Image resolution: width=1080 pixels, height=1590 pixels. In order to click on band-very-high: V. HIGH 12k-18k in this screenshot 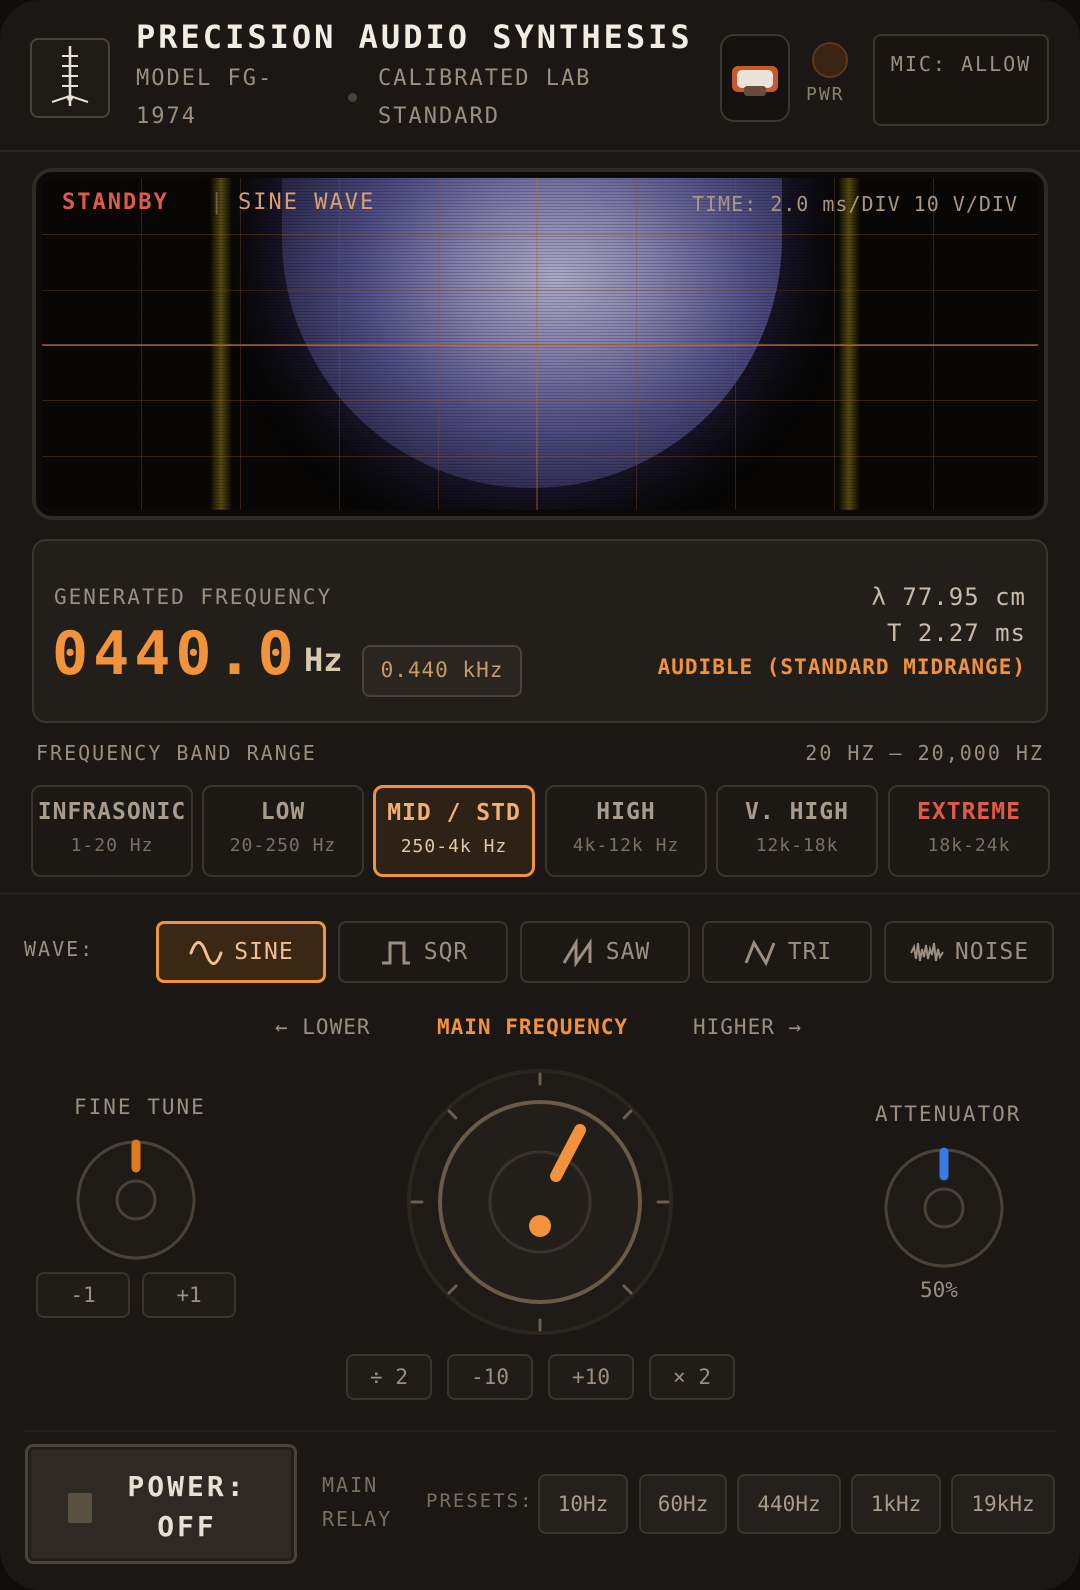, I will do `click(797, 831)`.